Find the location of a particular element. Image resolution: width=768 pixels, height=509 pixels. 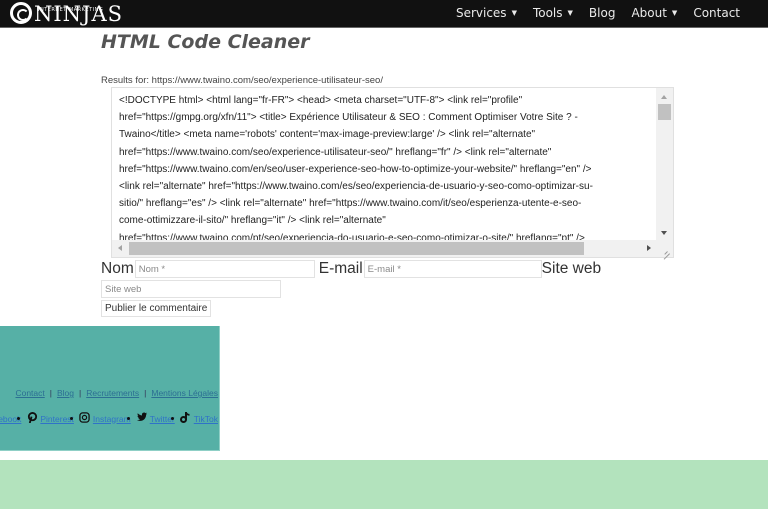

nav-item-services: Services ▼ is located at coordinates (486, 13).